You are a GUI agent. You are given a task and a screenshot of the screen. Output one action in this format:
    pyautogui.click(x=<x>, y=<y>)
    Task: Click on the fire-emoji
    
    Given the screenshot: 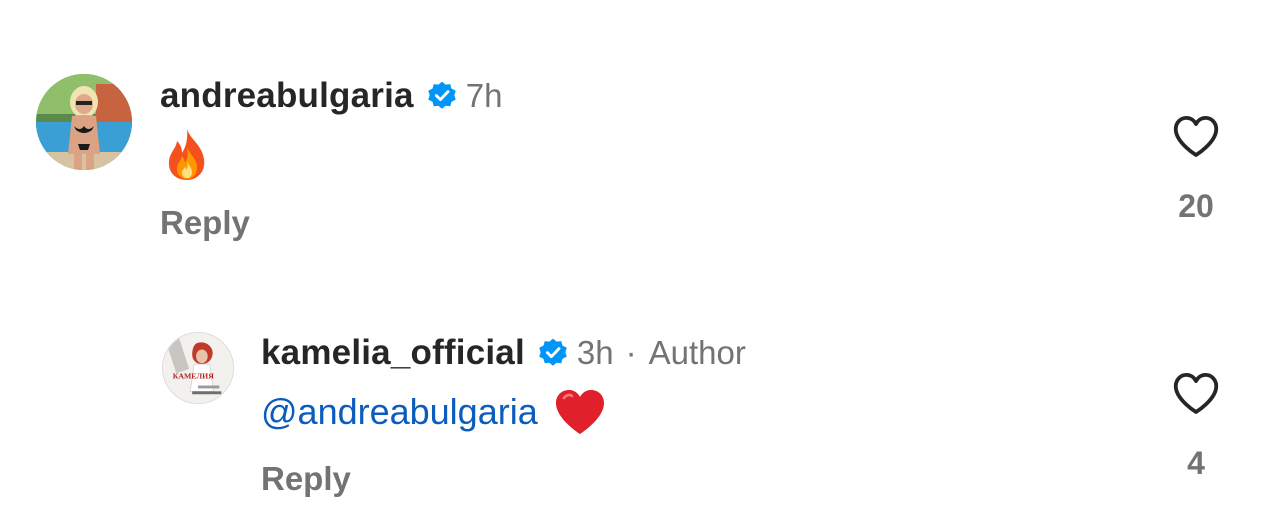 What is the action you would take?
    pyautogui.click(x=187, y=154)
    